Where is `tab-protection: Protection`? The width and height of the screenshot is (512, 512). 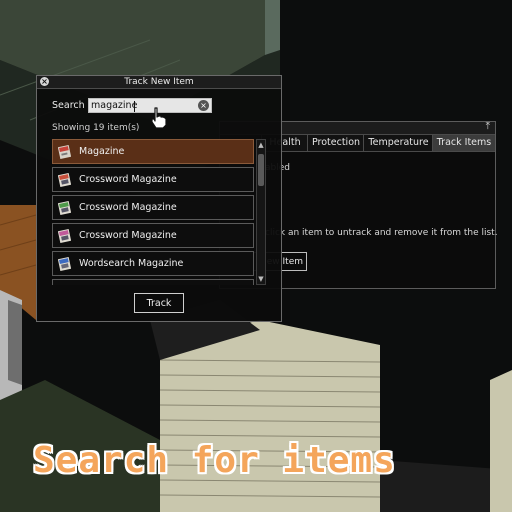 tab-protection: Protection is located at coordinates (335, 143).